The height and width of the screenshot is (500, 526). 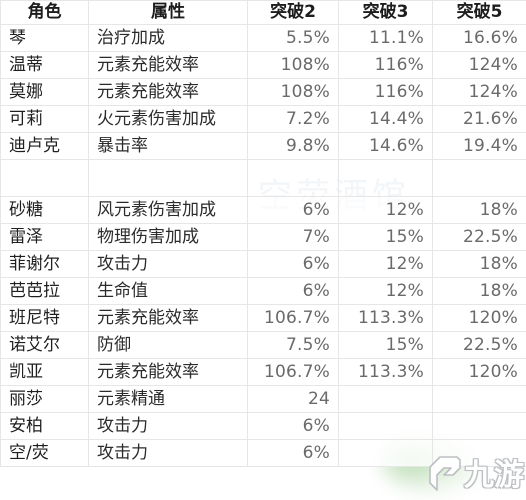 I want to click on table-row: 莫娜 元素充能效率 108% 116% 124%, so click(x=263, y=92).